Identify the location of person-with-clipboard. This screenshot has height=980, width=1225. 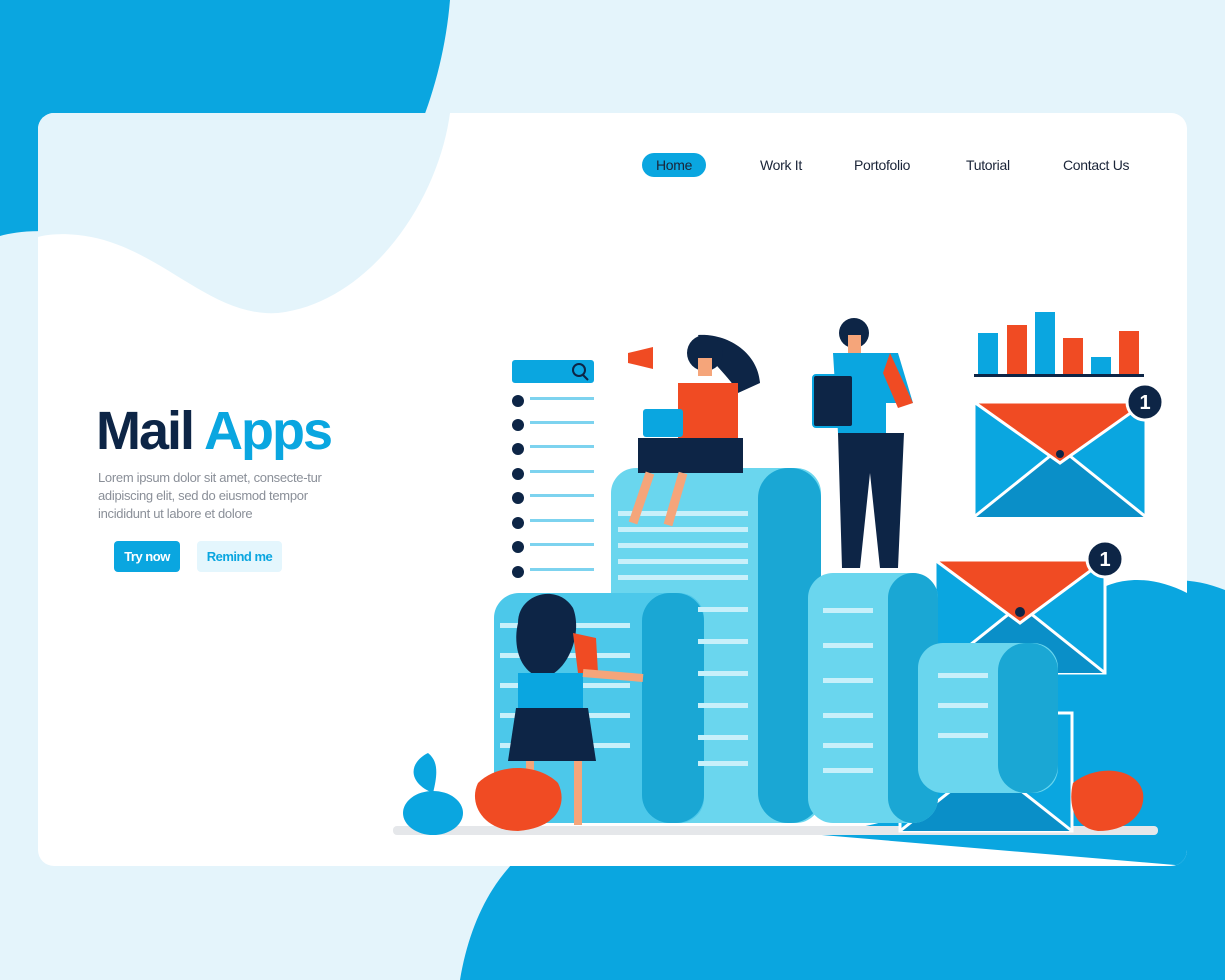
(862, 443).